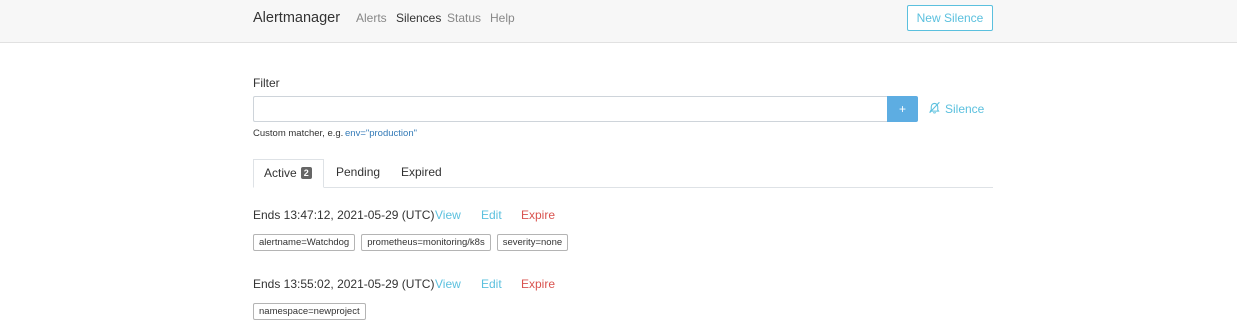  I want to click on tab-pending: Pending, so click(358, 173).